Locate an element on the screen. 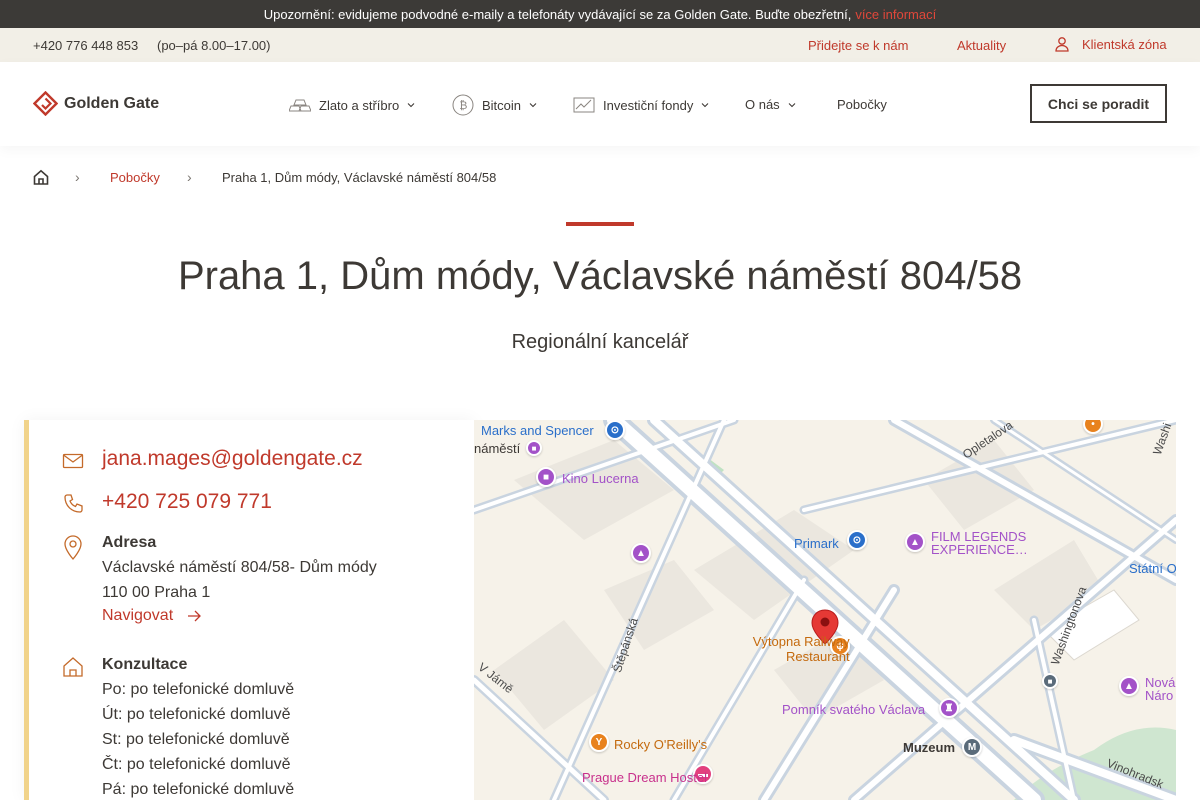  phone-link: +420 725 079 771 is located at coordinates (187, 502).